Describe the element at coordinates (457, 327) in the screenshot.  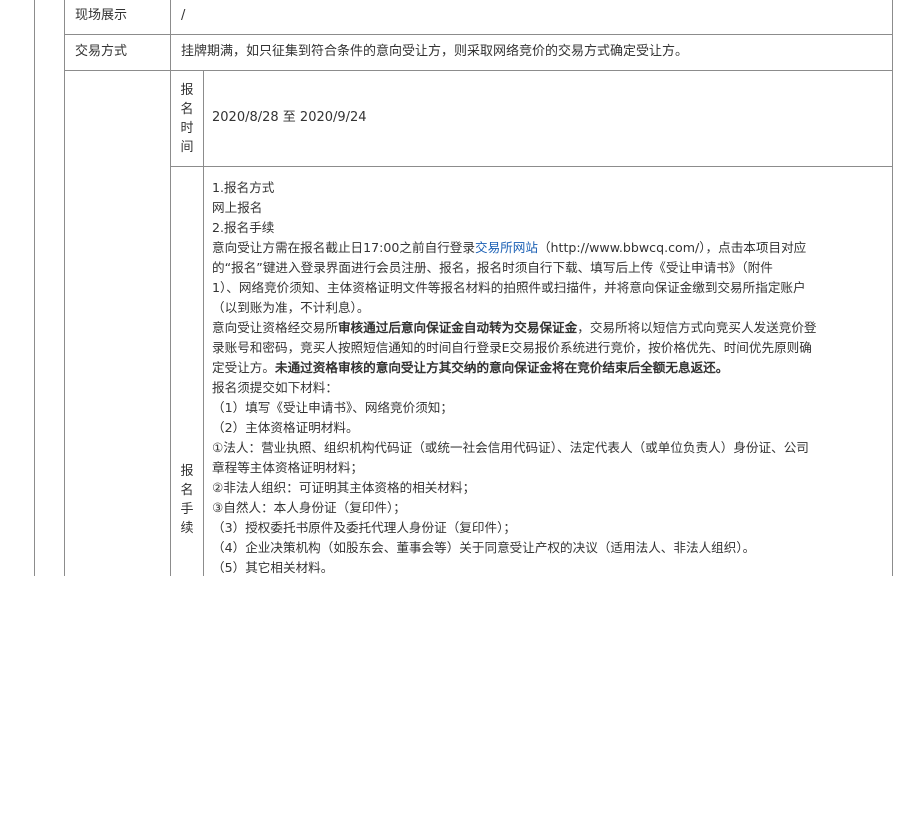
I see `procedure-bold-text: 审核通过后意向保证金自动转为交易保证金` at that location.